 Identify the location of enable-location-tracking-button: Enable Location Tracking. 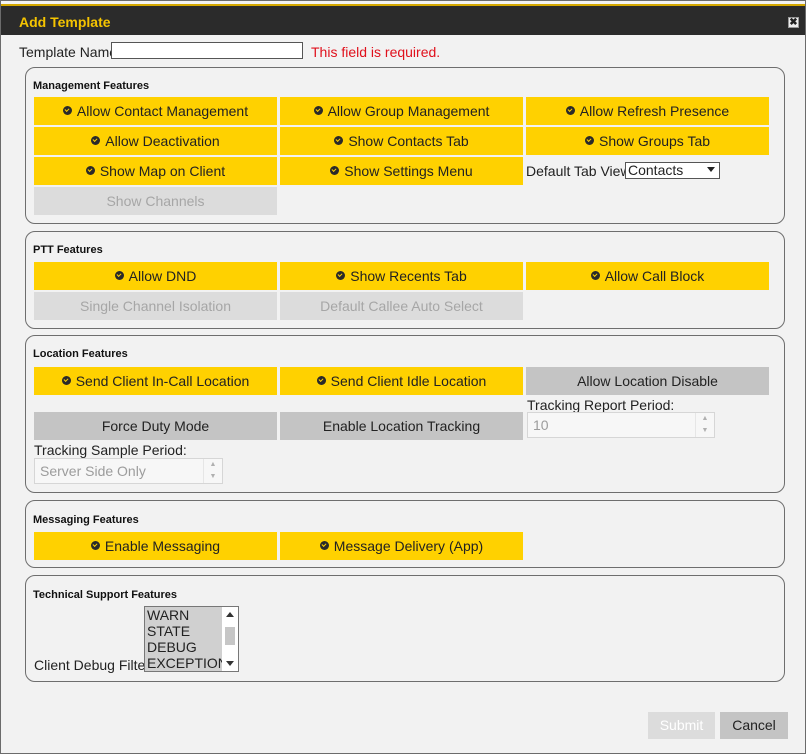
(401, 426).